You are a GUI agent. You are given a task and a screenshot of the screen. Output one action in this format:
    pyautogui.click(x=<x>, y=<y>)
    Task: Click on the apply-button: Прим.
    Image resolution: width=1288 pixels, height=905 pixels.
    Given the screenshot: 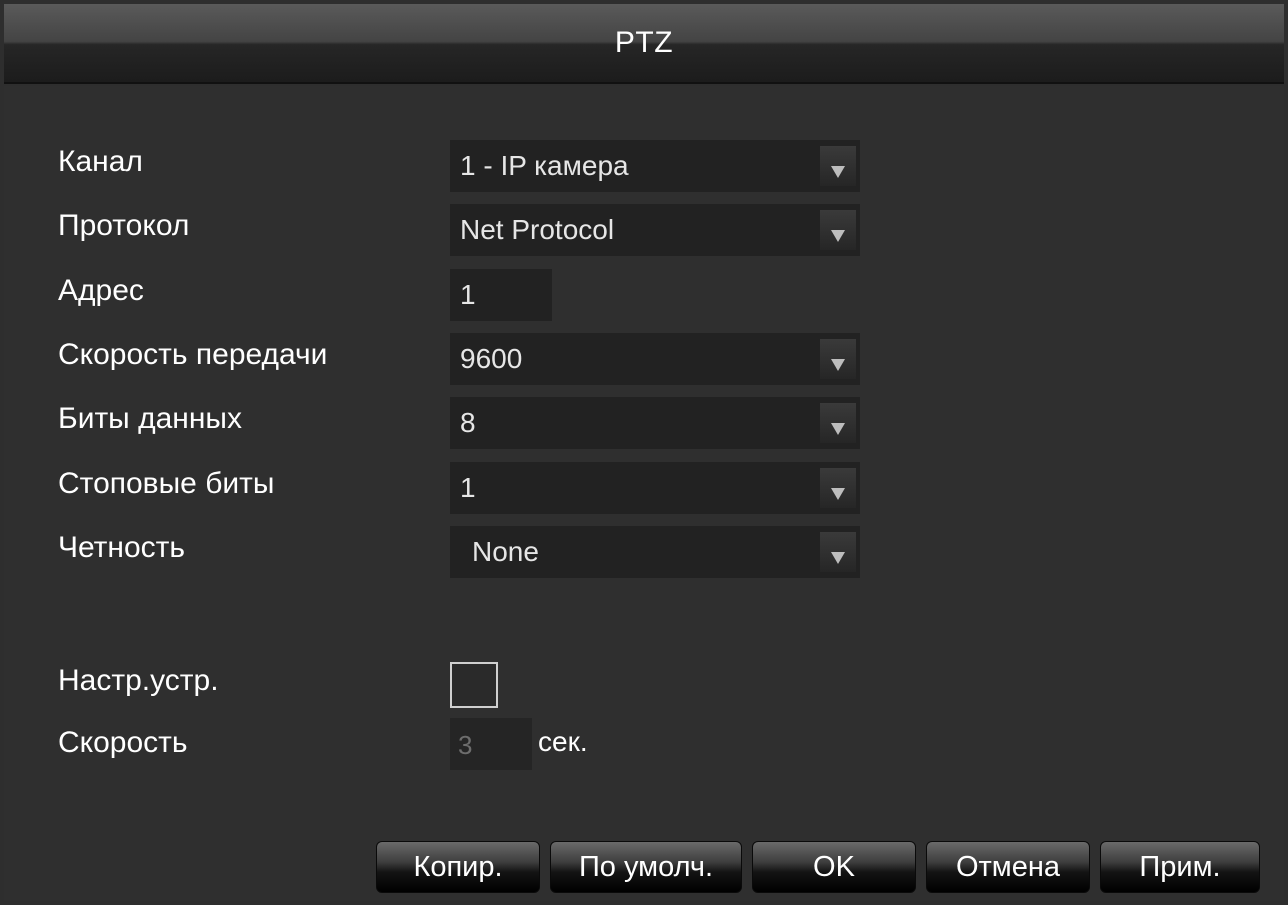 What is the action you would take?
    pyautogui.click(x=1180, y=867)
    